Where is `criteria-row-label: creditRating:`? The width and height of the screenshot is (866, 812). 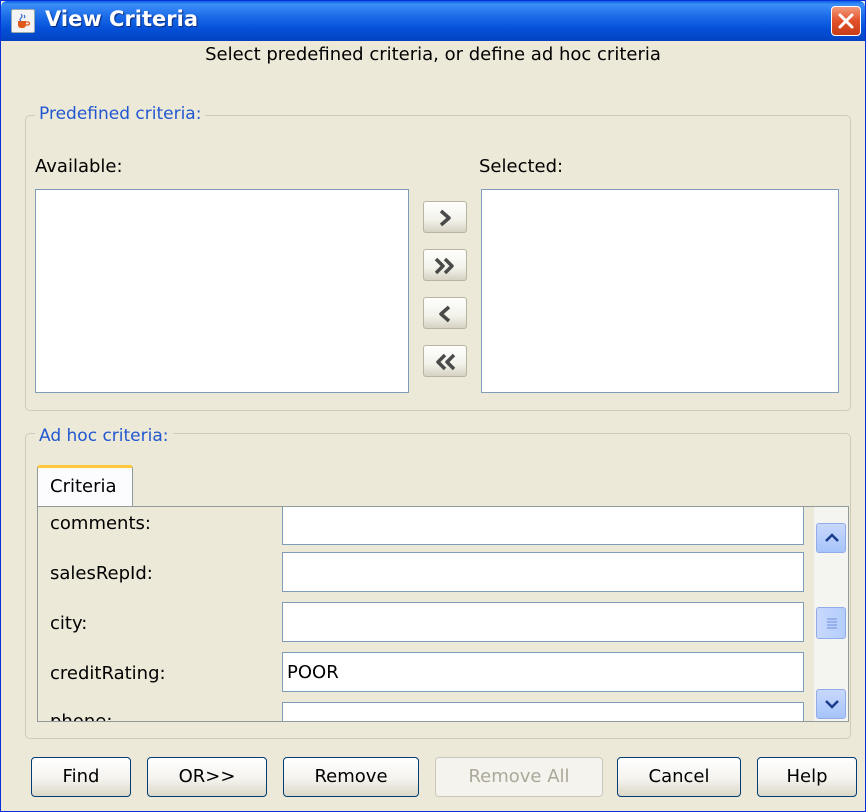
criteria-row-label: creditRating: is located at coordinates (108, 673).